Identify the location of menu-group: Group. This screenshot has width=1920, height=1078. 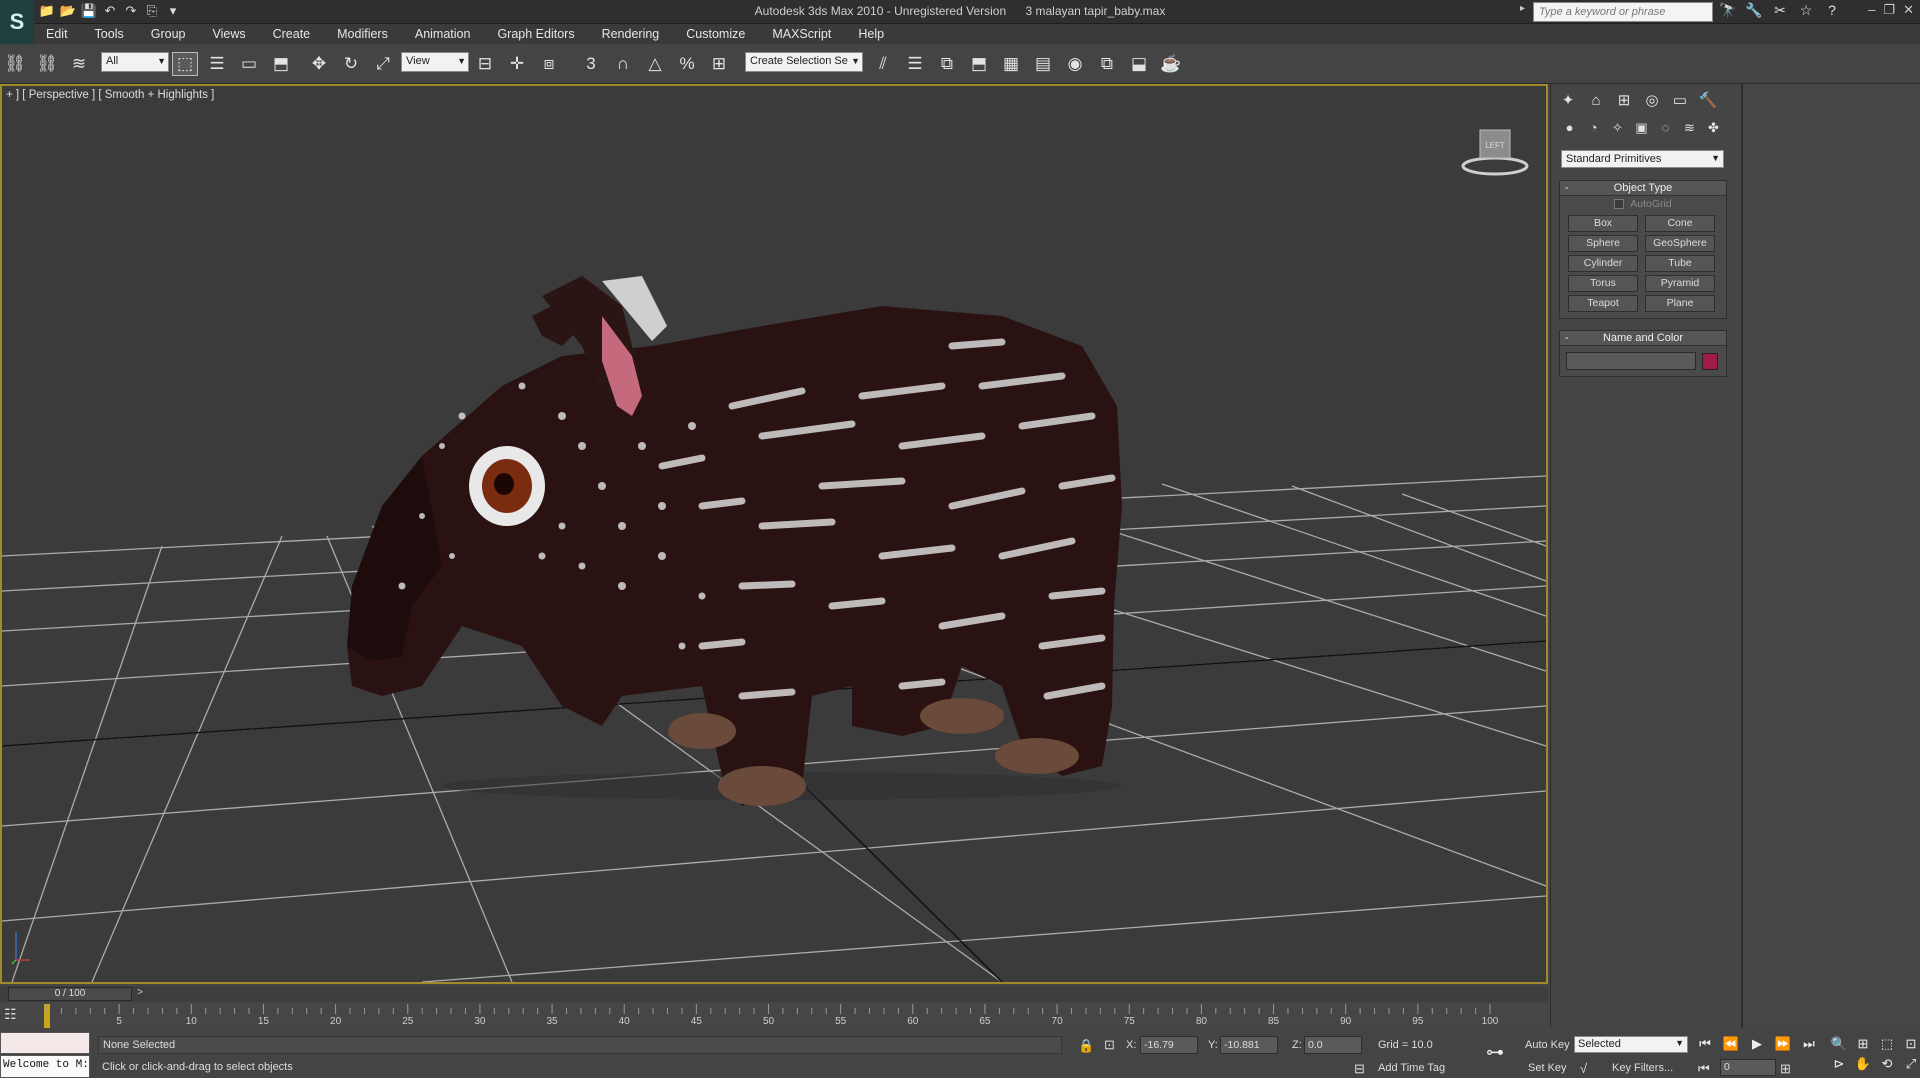
(168, 34).